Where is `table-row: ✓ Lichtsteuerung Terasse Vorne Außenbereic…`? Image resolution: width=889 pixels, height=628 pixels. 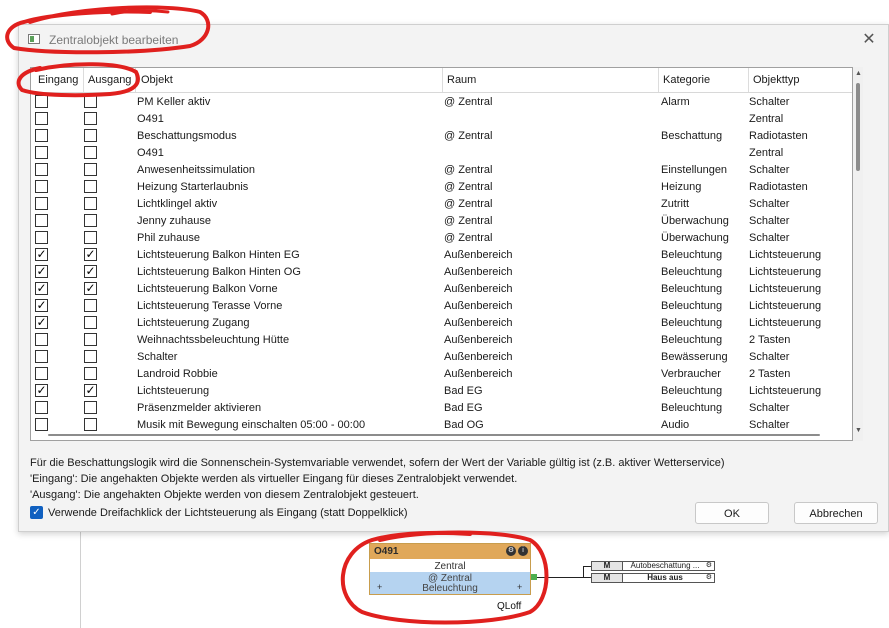
table-row: ✓ Lichtsteuerung Terasse Vorne Außenbereic… is located at coordinates (441, 306).